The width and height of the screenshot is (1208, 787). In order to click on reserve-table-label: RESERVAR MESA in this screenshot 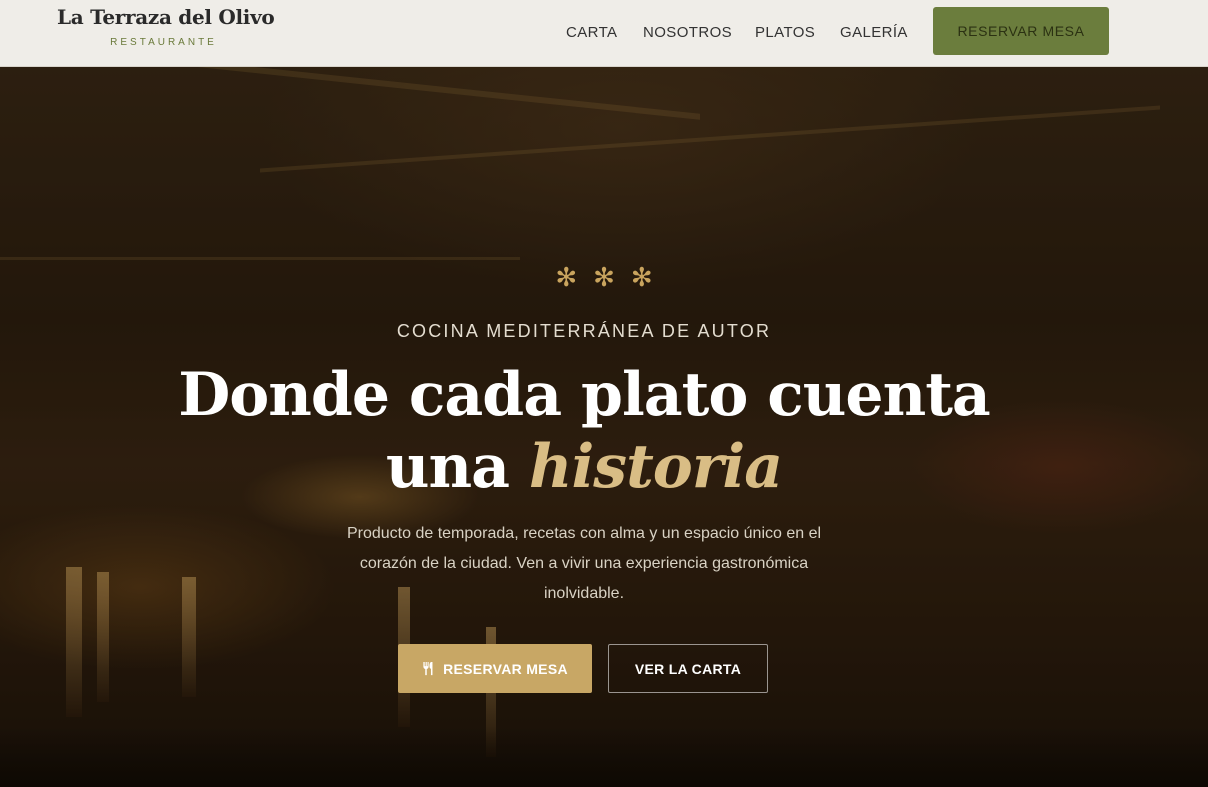, I will do `click(505, 668)`.